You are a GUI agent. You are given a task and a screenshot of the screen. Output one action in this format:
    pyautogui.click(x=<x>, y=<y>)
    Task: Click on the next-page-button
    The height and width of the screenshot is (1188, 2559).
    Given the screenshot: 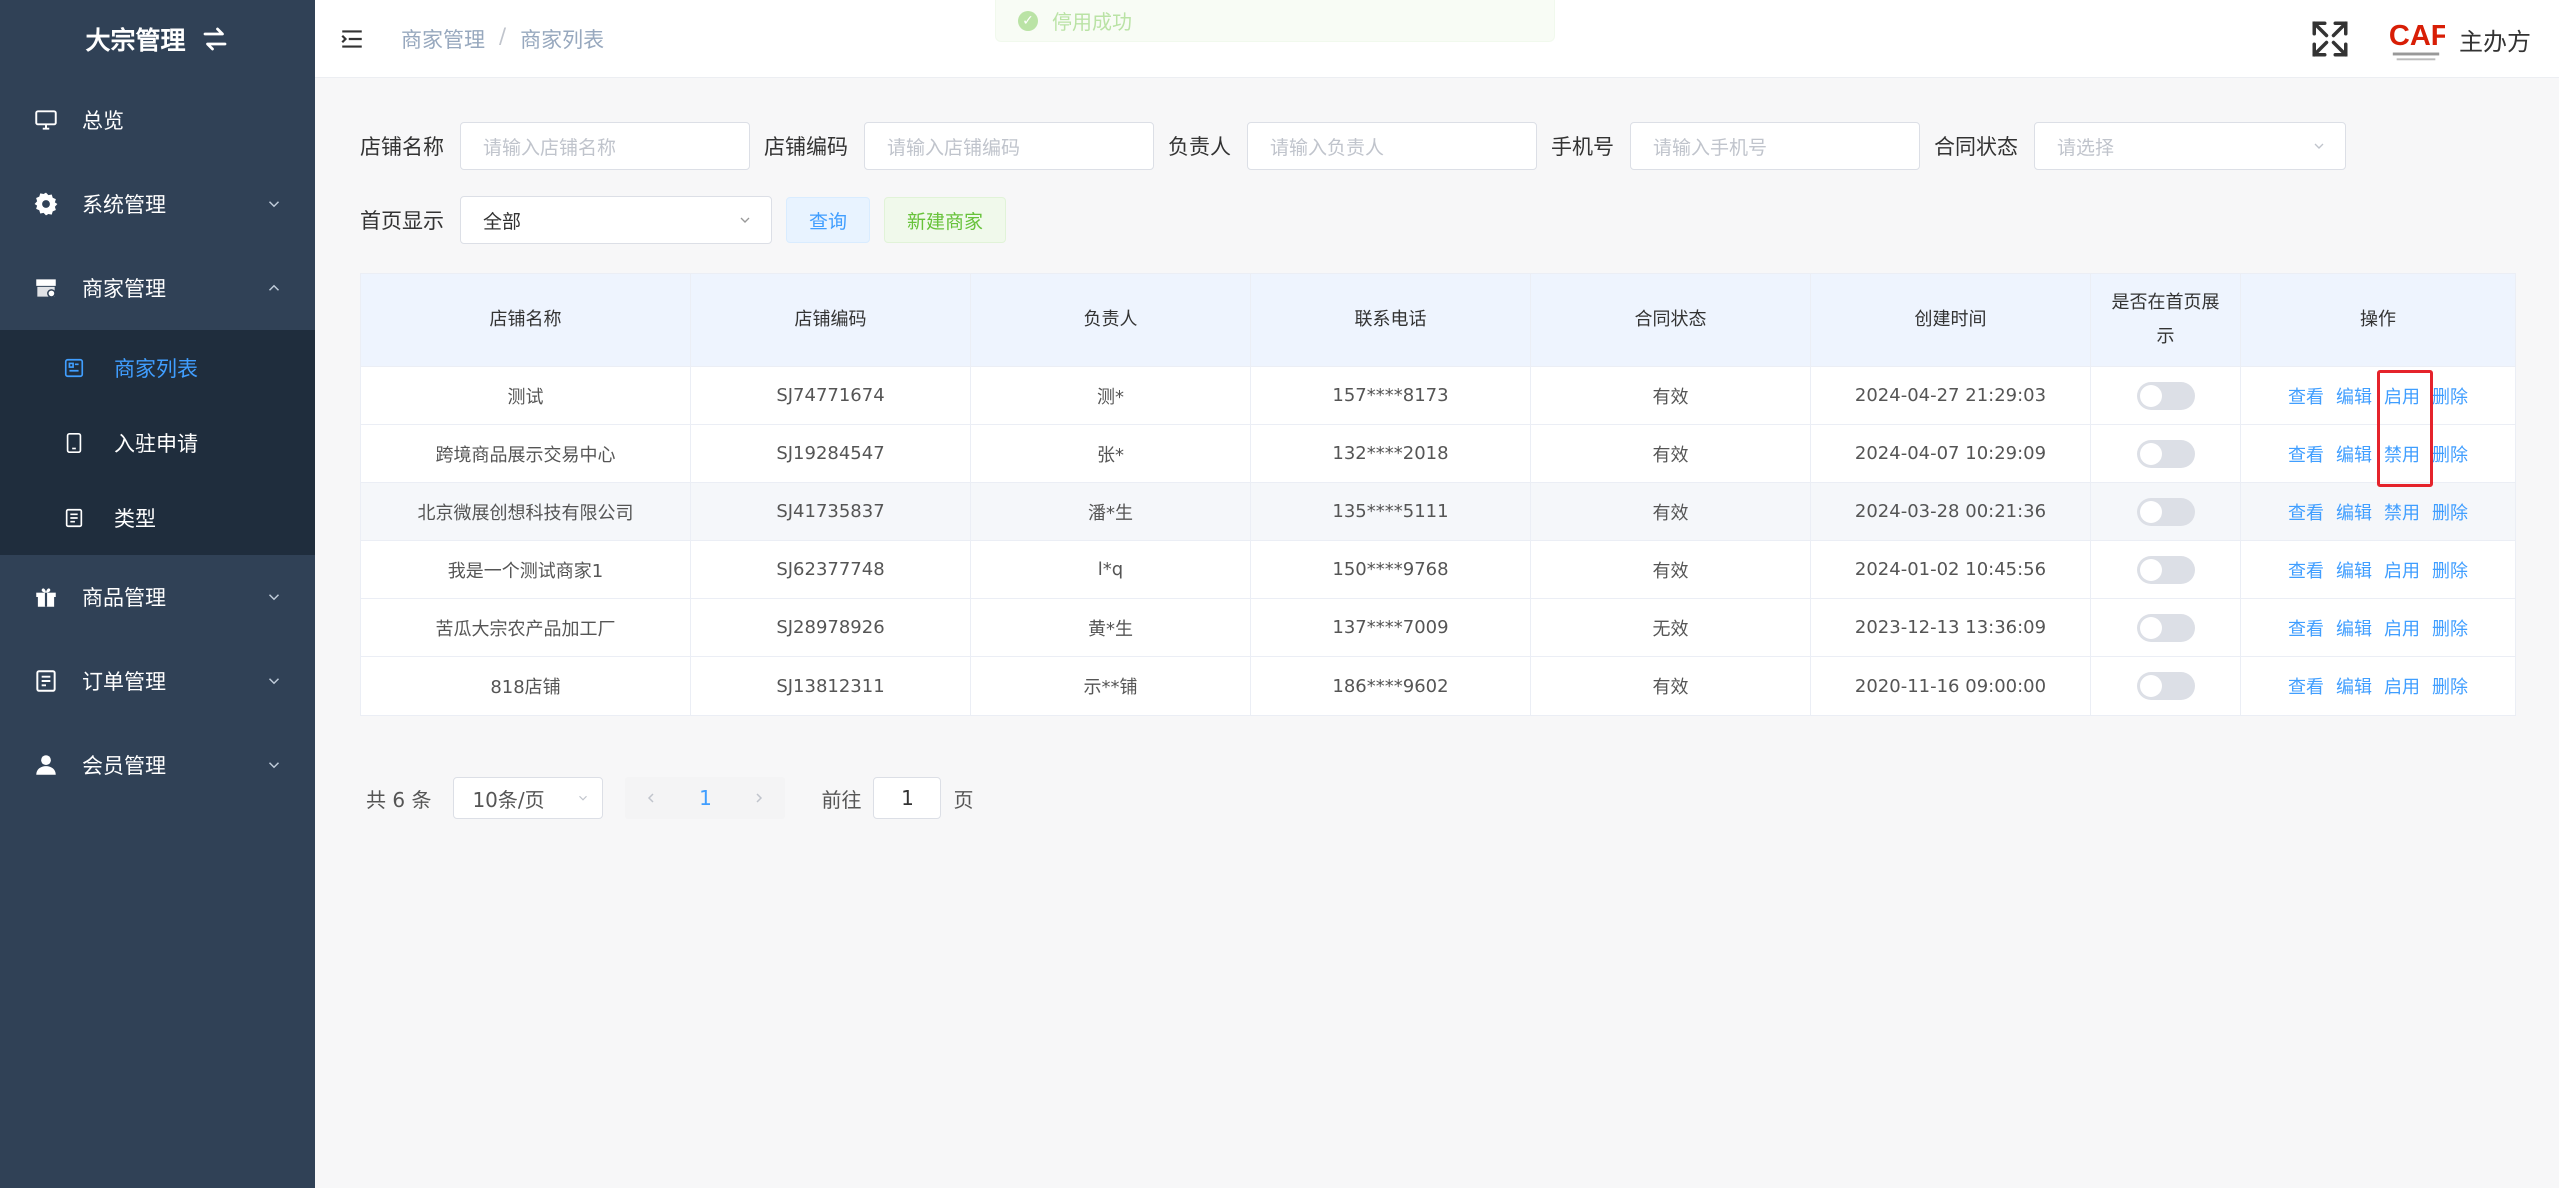 What is the action you would take?
    pyautogui.click(x=759, y=798)
    